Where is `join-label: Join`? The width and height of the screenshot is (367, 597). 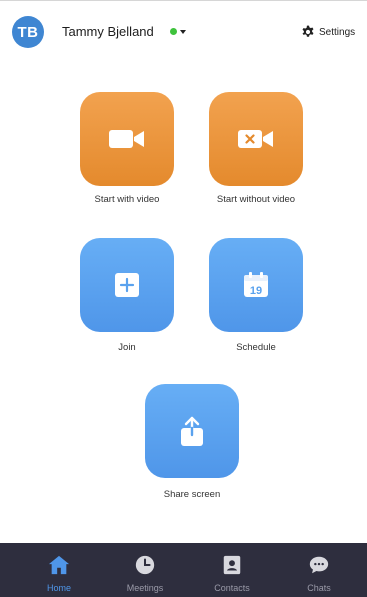
join-label: Join is located at coordinates (127, 347).